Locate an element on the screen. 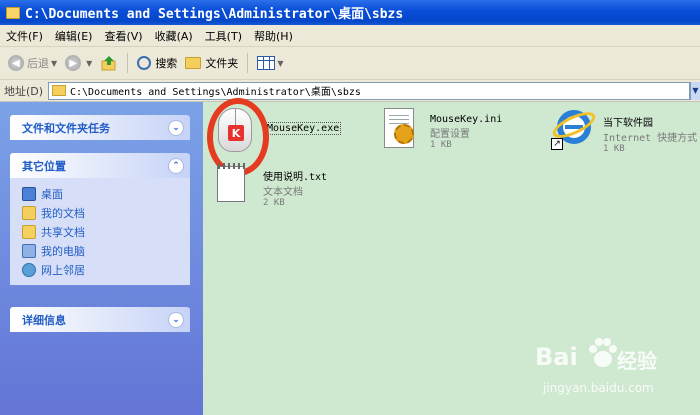  folders-button: 文件夹 is located at coordinates (211, 63).